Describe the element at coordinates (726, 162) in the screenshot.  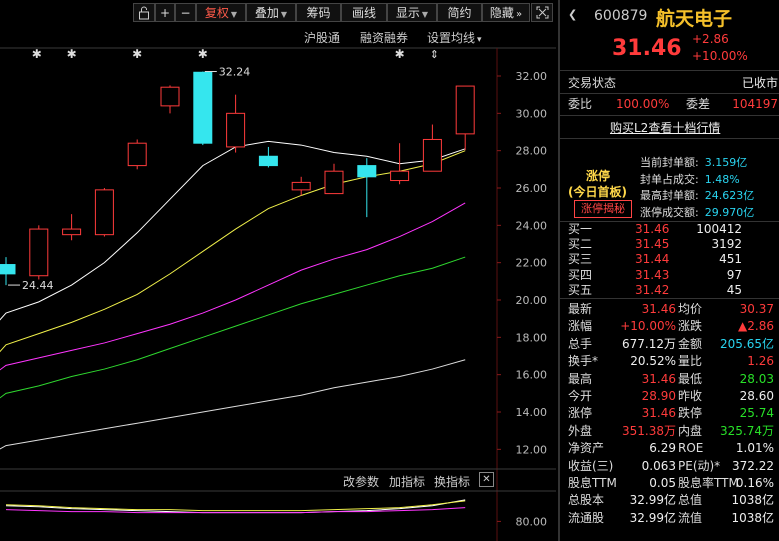
I see `limit-up-stat-value: 3.159亿` at that location.